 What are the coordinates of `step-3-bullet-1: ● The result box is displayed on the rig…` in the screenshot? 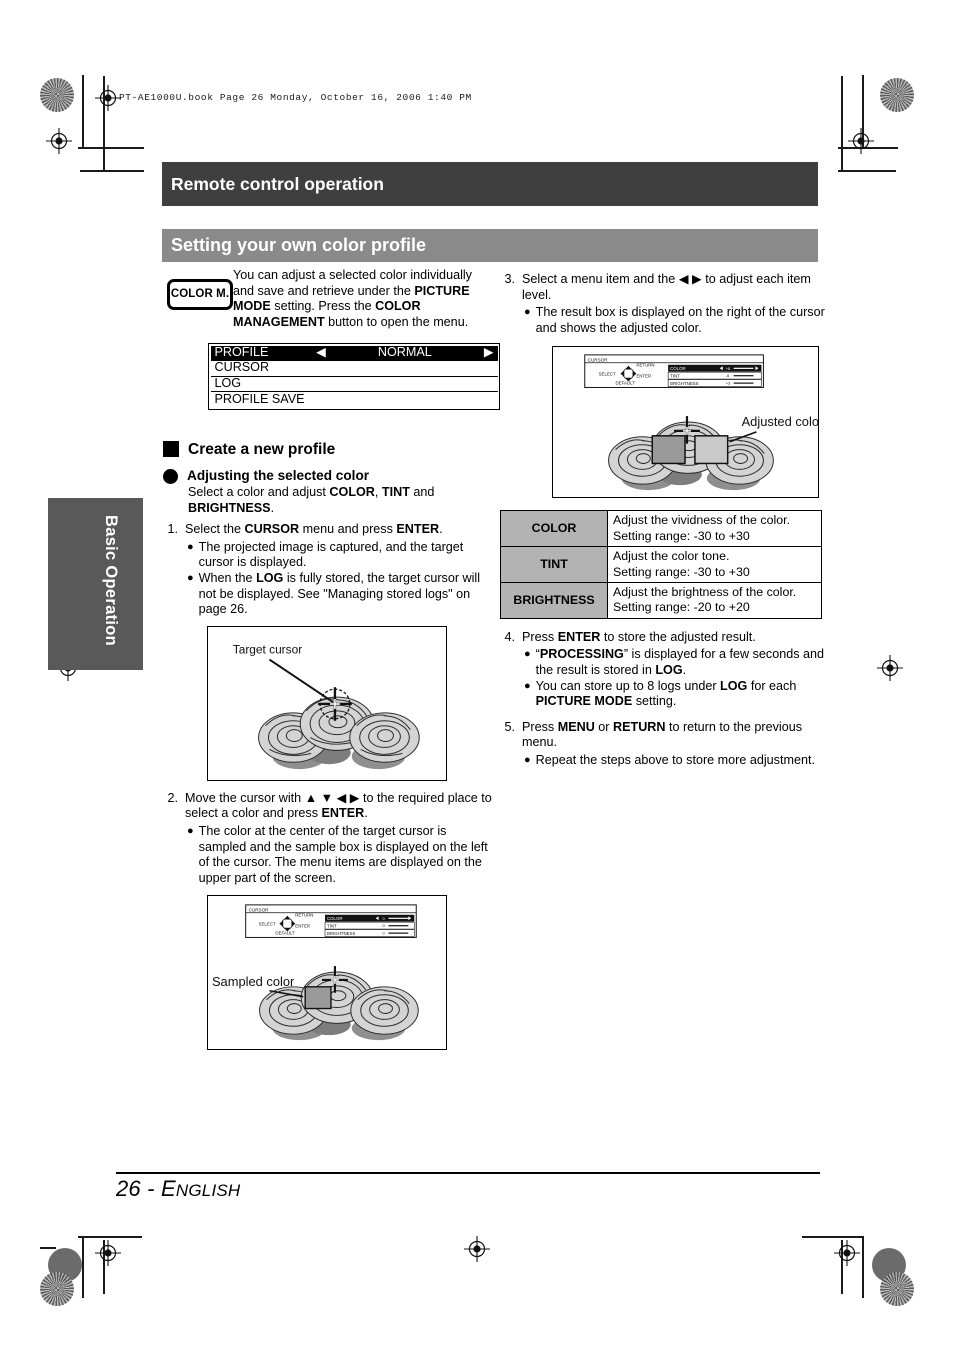 It's located at (677, 320).